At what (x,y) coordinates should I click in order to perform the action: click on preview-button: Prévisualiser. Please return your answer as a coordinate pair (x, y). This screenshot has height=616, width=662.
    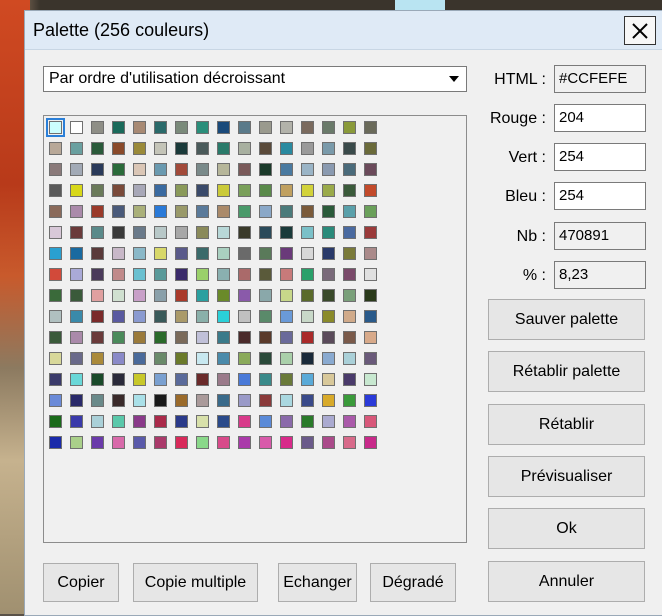
    Looking at the image, I should click on (566, 476).